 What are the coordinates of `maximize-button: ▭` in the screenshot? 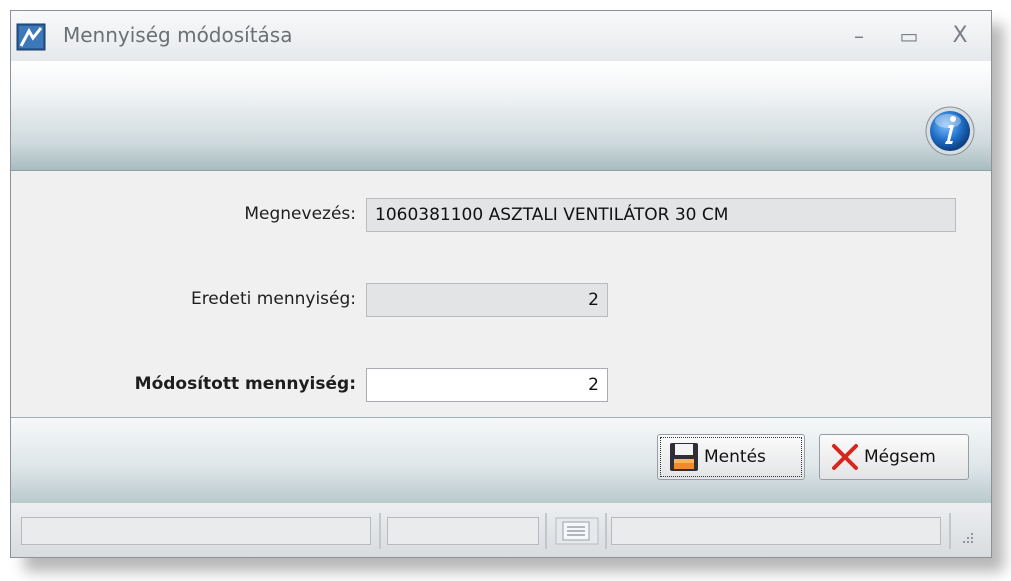 It's located at (909, 36).